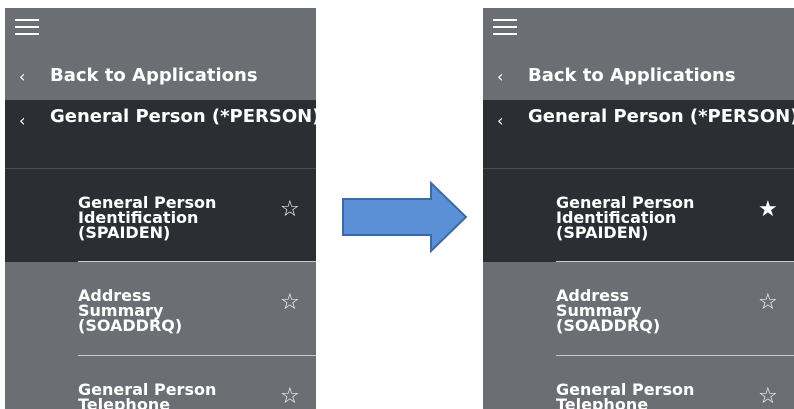 The width and height of the screenshot is (794, 409). Describe the element at coordinates (405, 217) in the screenshot. I see `right-arrow-icon` at that location.